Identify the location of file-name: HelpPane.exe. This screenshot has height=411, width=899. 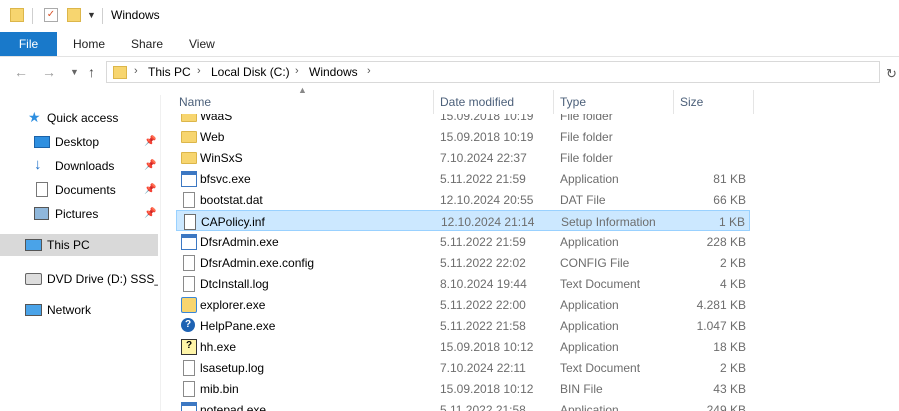
(238, 326).